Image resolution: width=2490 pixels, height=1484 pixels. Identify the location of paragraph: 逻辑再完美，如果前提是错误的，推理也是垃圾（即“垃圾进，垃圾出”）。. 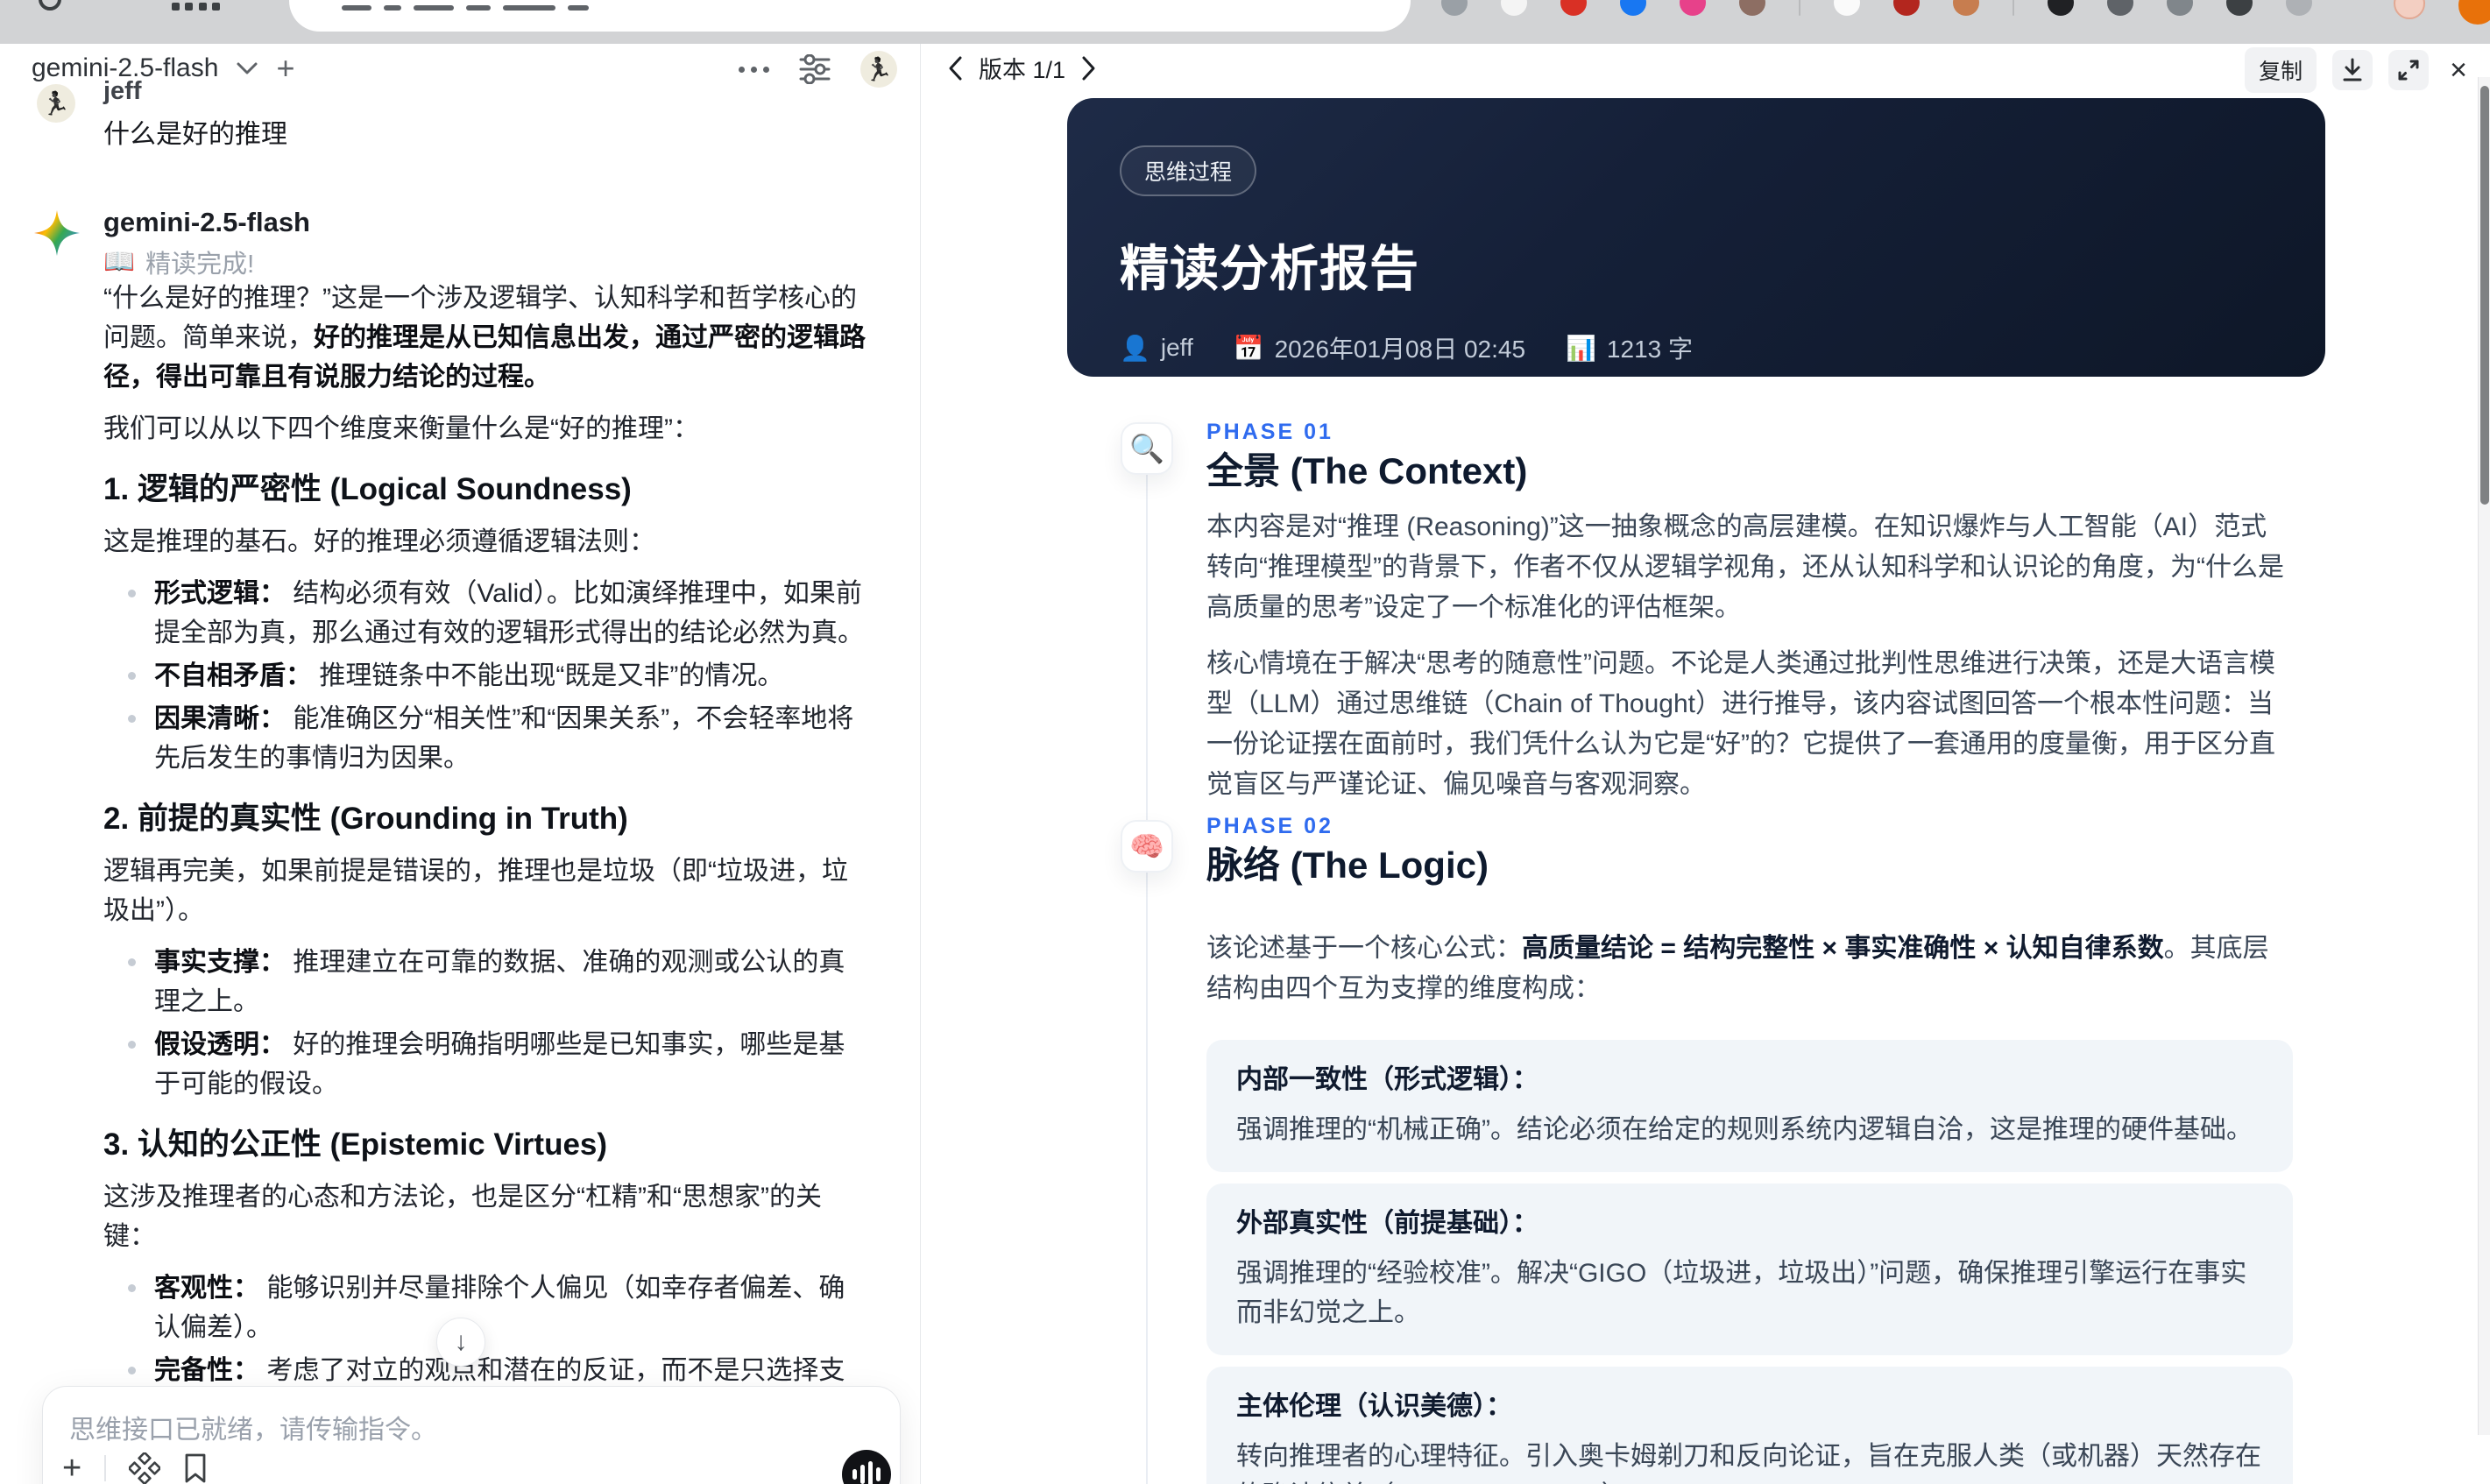
(475, 891).